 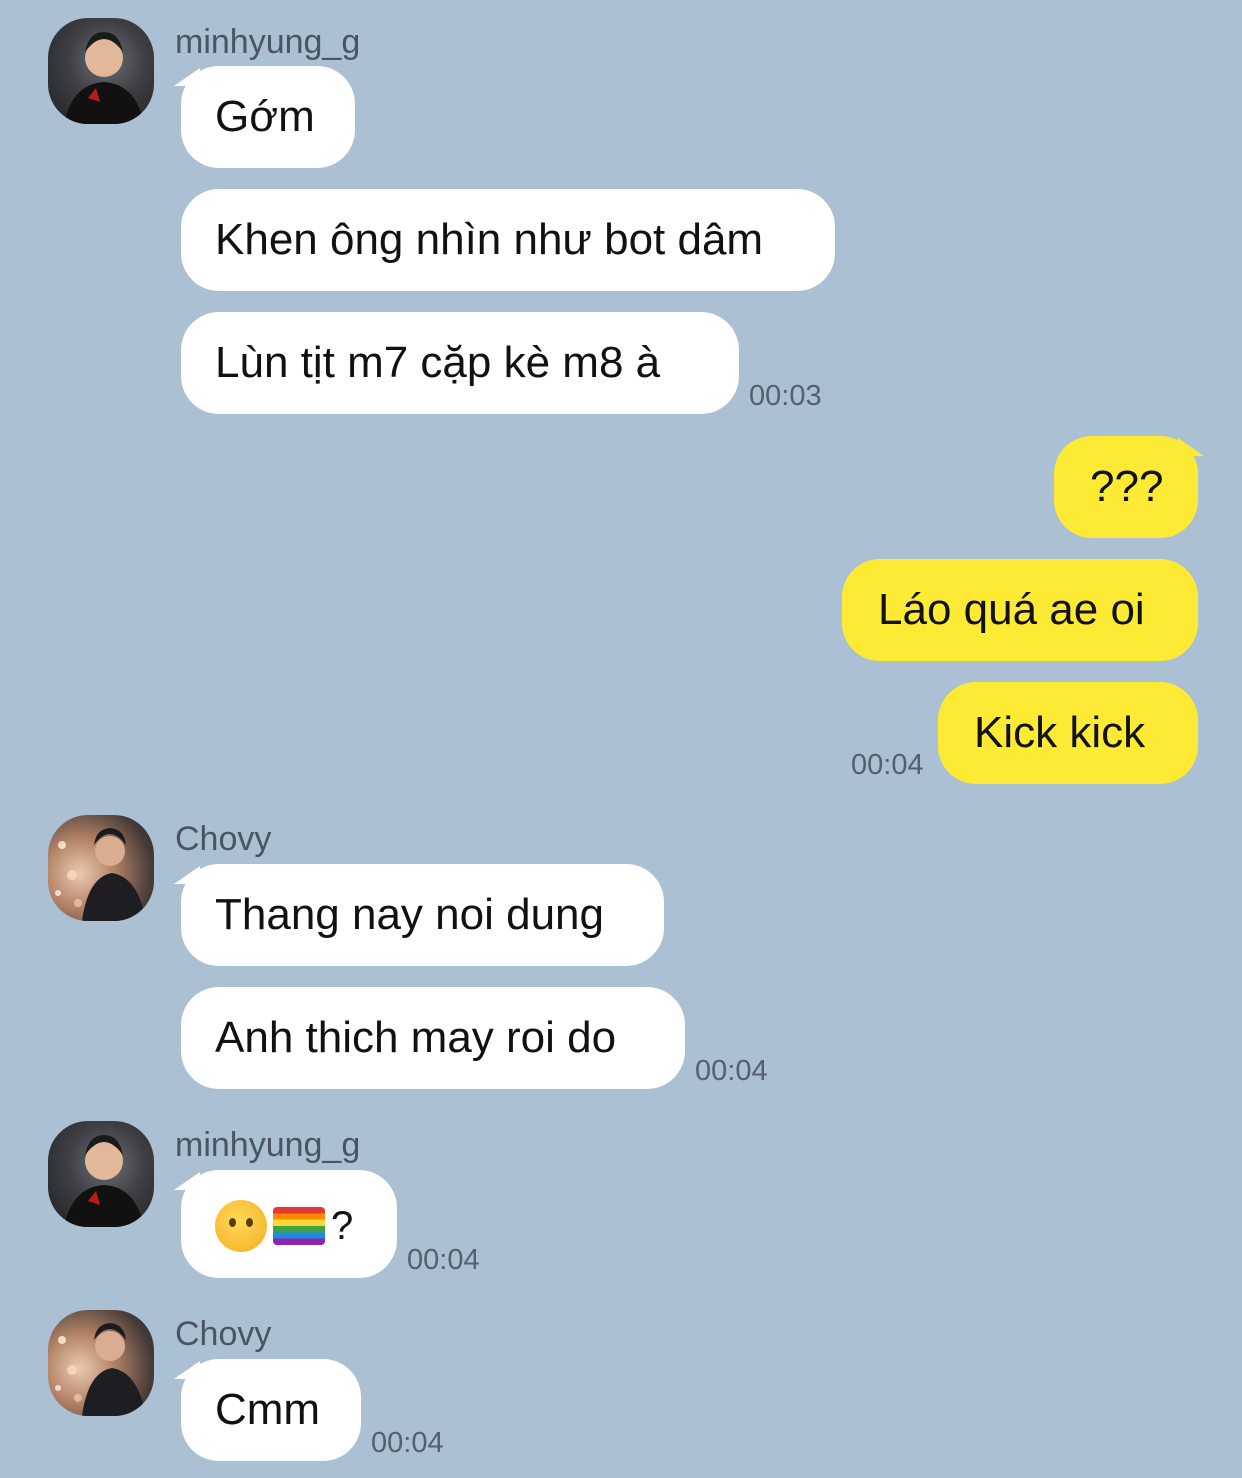 What do you see at coordinates (268, 117) in the screenshot?
I see `message-bubble: Gớm` at bounding box center [268, 117].